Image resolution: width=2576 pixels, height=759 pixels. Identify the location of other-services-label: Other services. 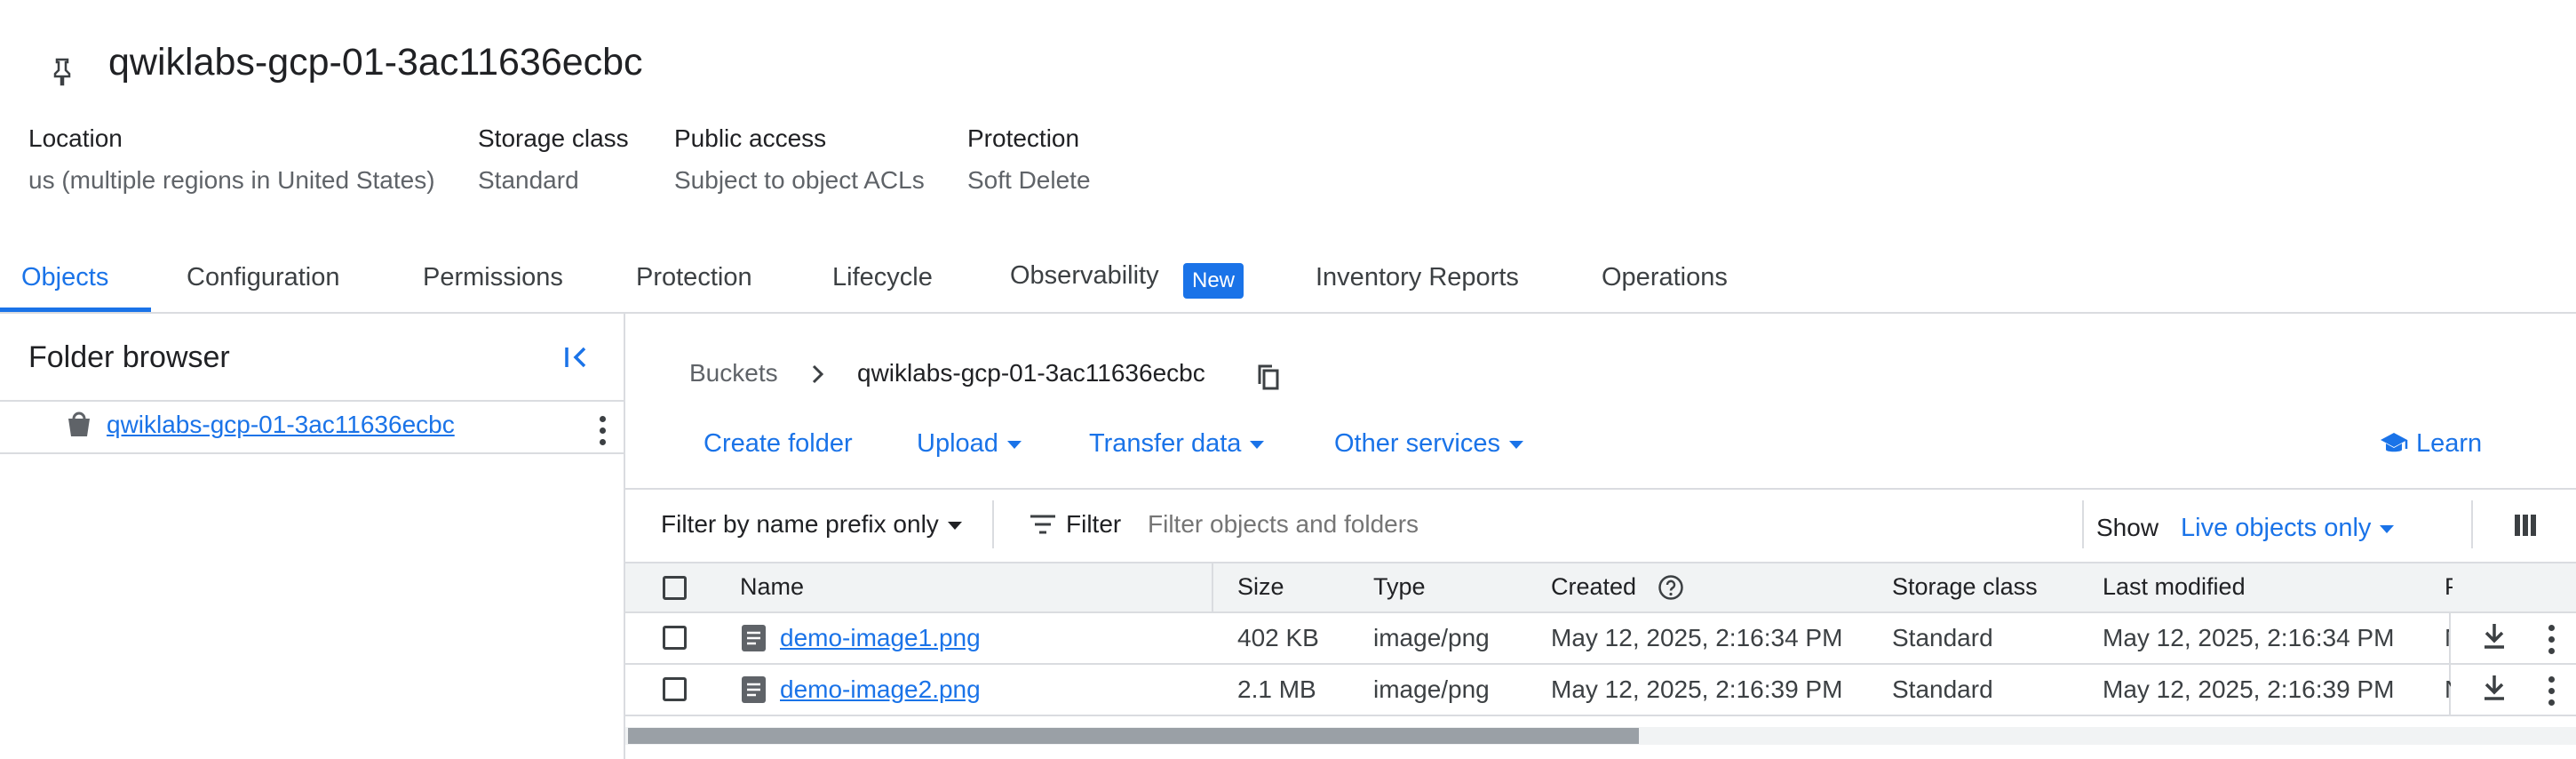
(1417, 443).